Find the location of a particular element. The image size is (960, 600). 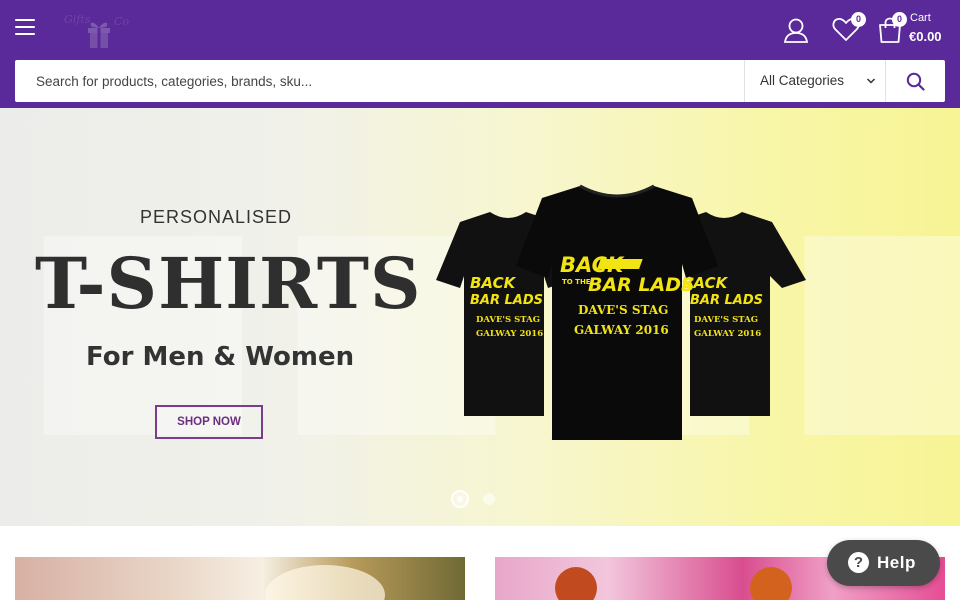

wishlist-button: 0 is located at coordinates (849, 28).